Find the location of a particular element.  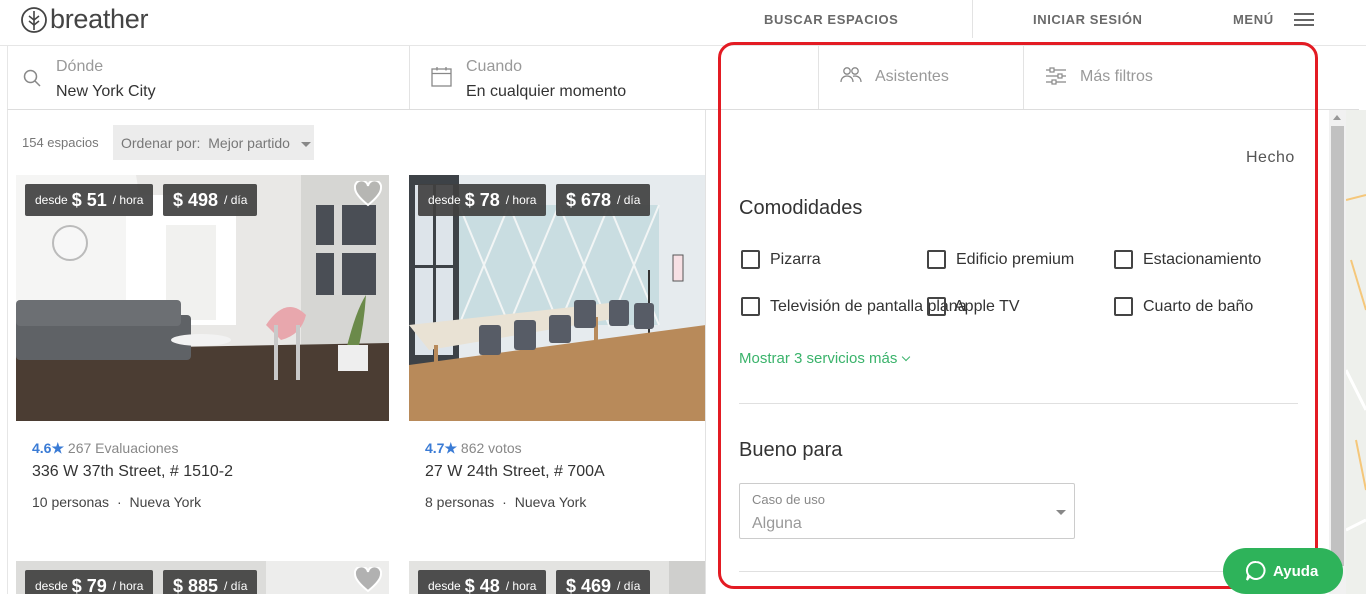

help-label: Ayuda is located at coordinates (1296, 571).